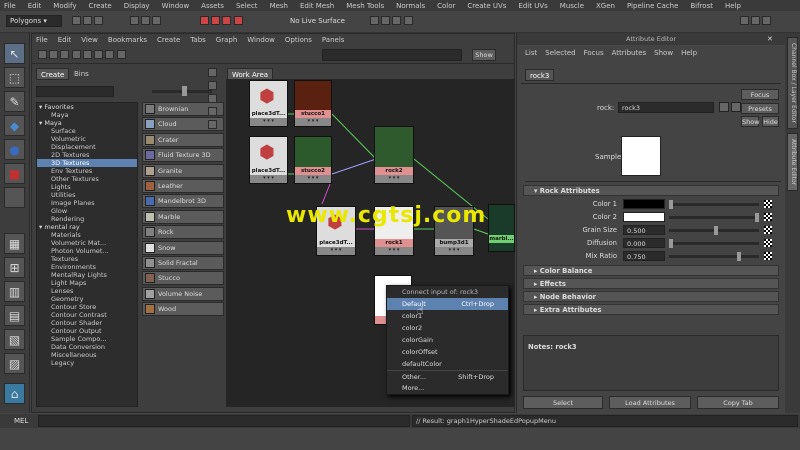 The image size is (800, 450). What do you see at coordinates (42, 40) in the screenshot?
I see `hs-menu-file: File` at bounding box center [42, 40].